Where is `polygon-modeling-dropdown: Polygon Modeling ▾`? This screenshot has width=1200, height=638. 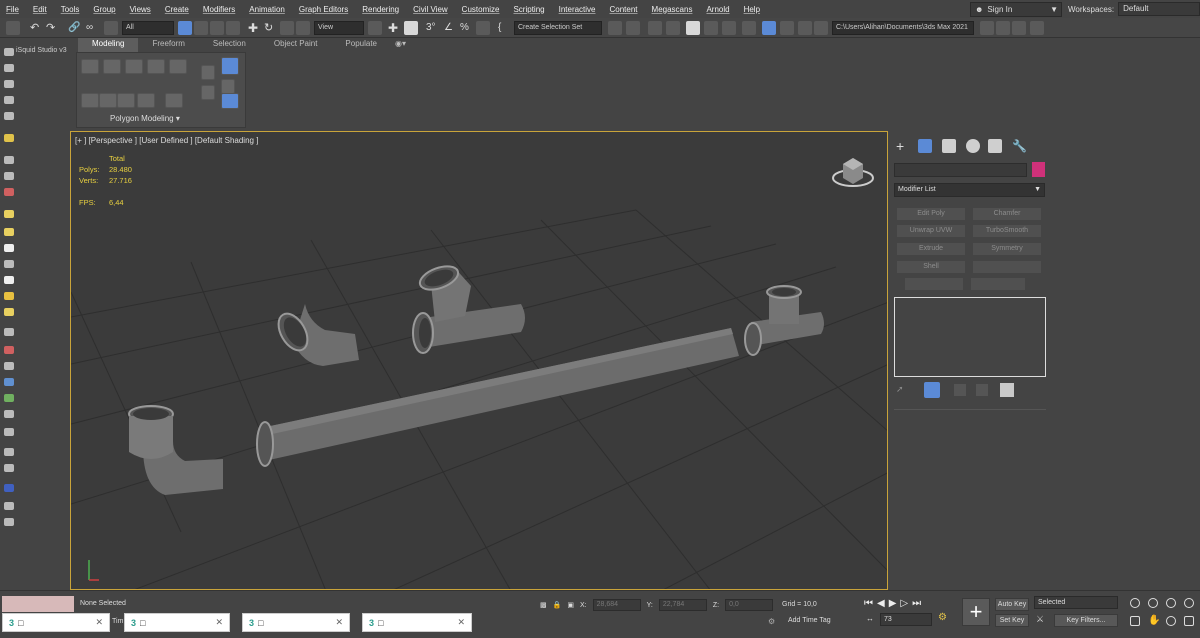
polygon-modeling-dropdown: Polygon Modeling ▾ is located at coordinates (145, 118).